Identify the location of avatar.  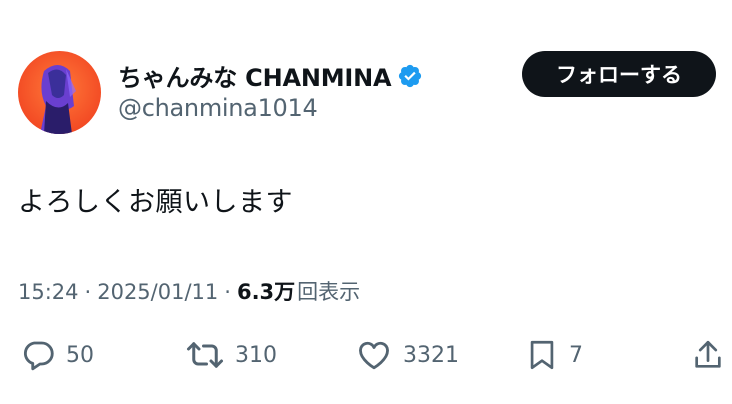
(59, 92).